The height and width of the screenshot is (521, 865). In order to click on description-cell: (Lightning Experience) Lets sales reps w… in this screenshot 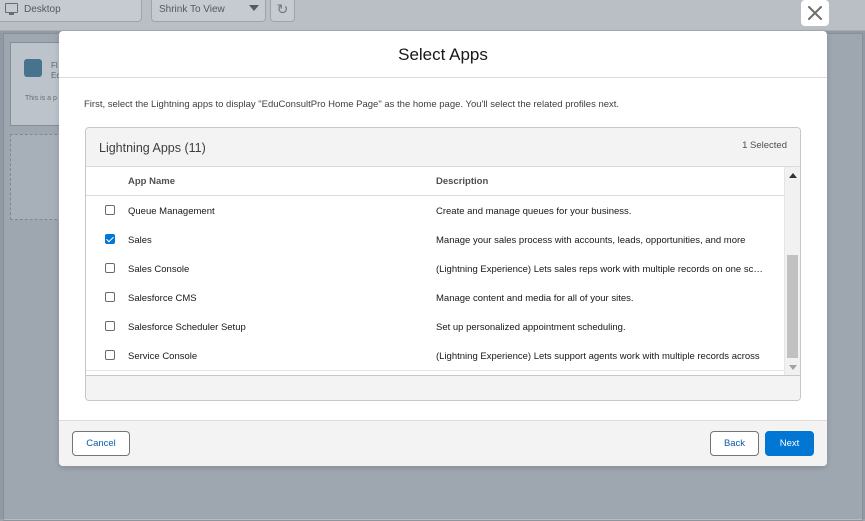, I will do `click(601, 269)`.